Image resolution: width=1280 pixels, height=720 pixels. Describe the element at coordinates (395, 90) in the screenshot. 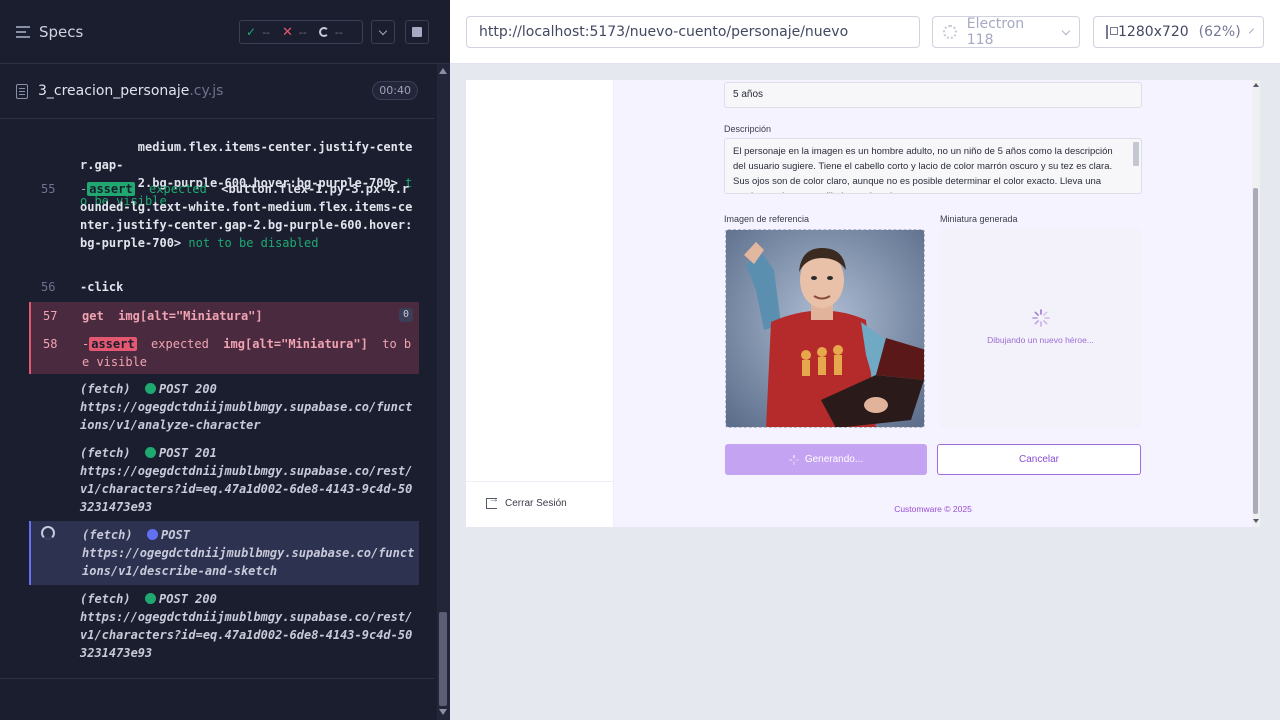

I see `spec-duration: 00:40` at that location.